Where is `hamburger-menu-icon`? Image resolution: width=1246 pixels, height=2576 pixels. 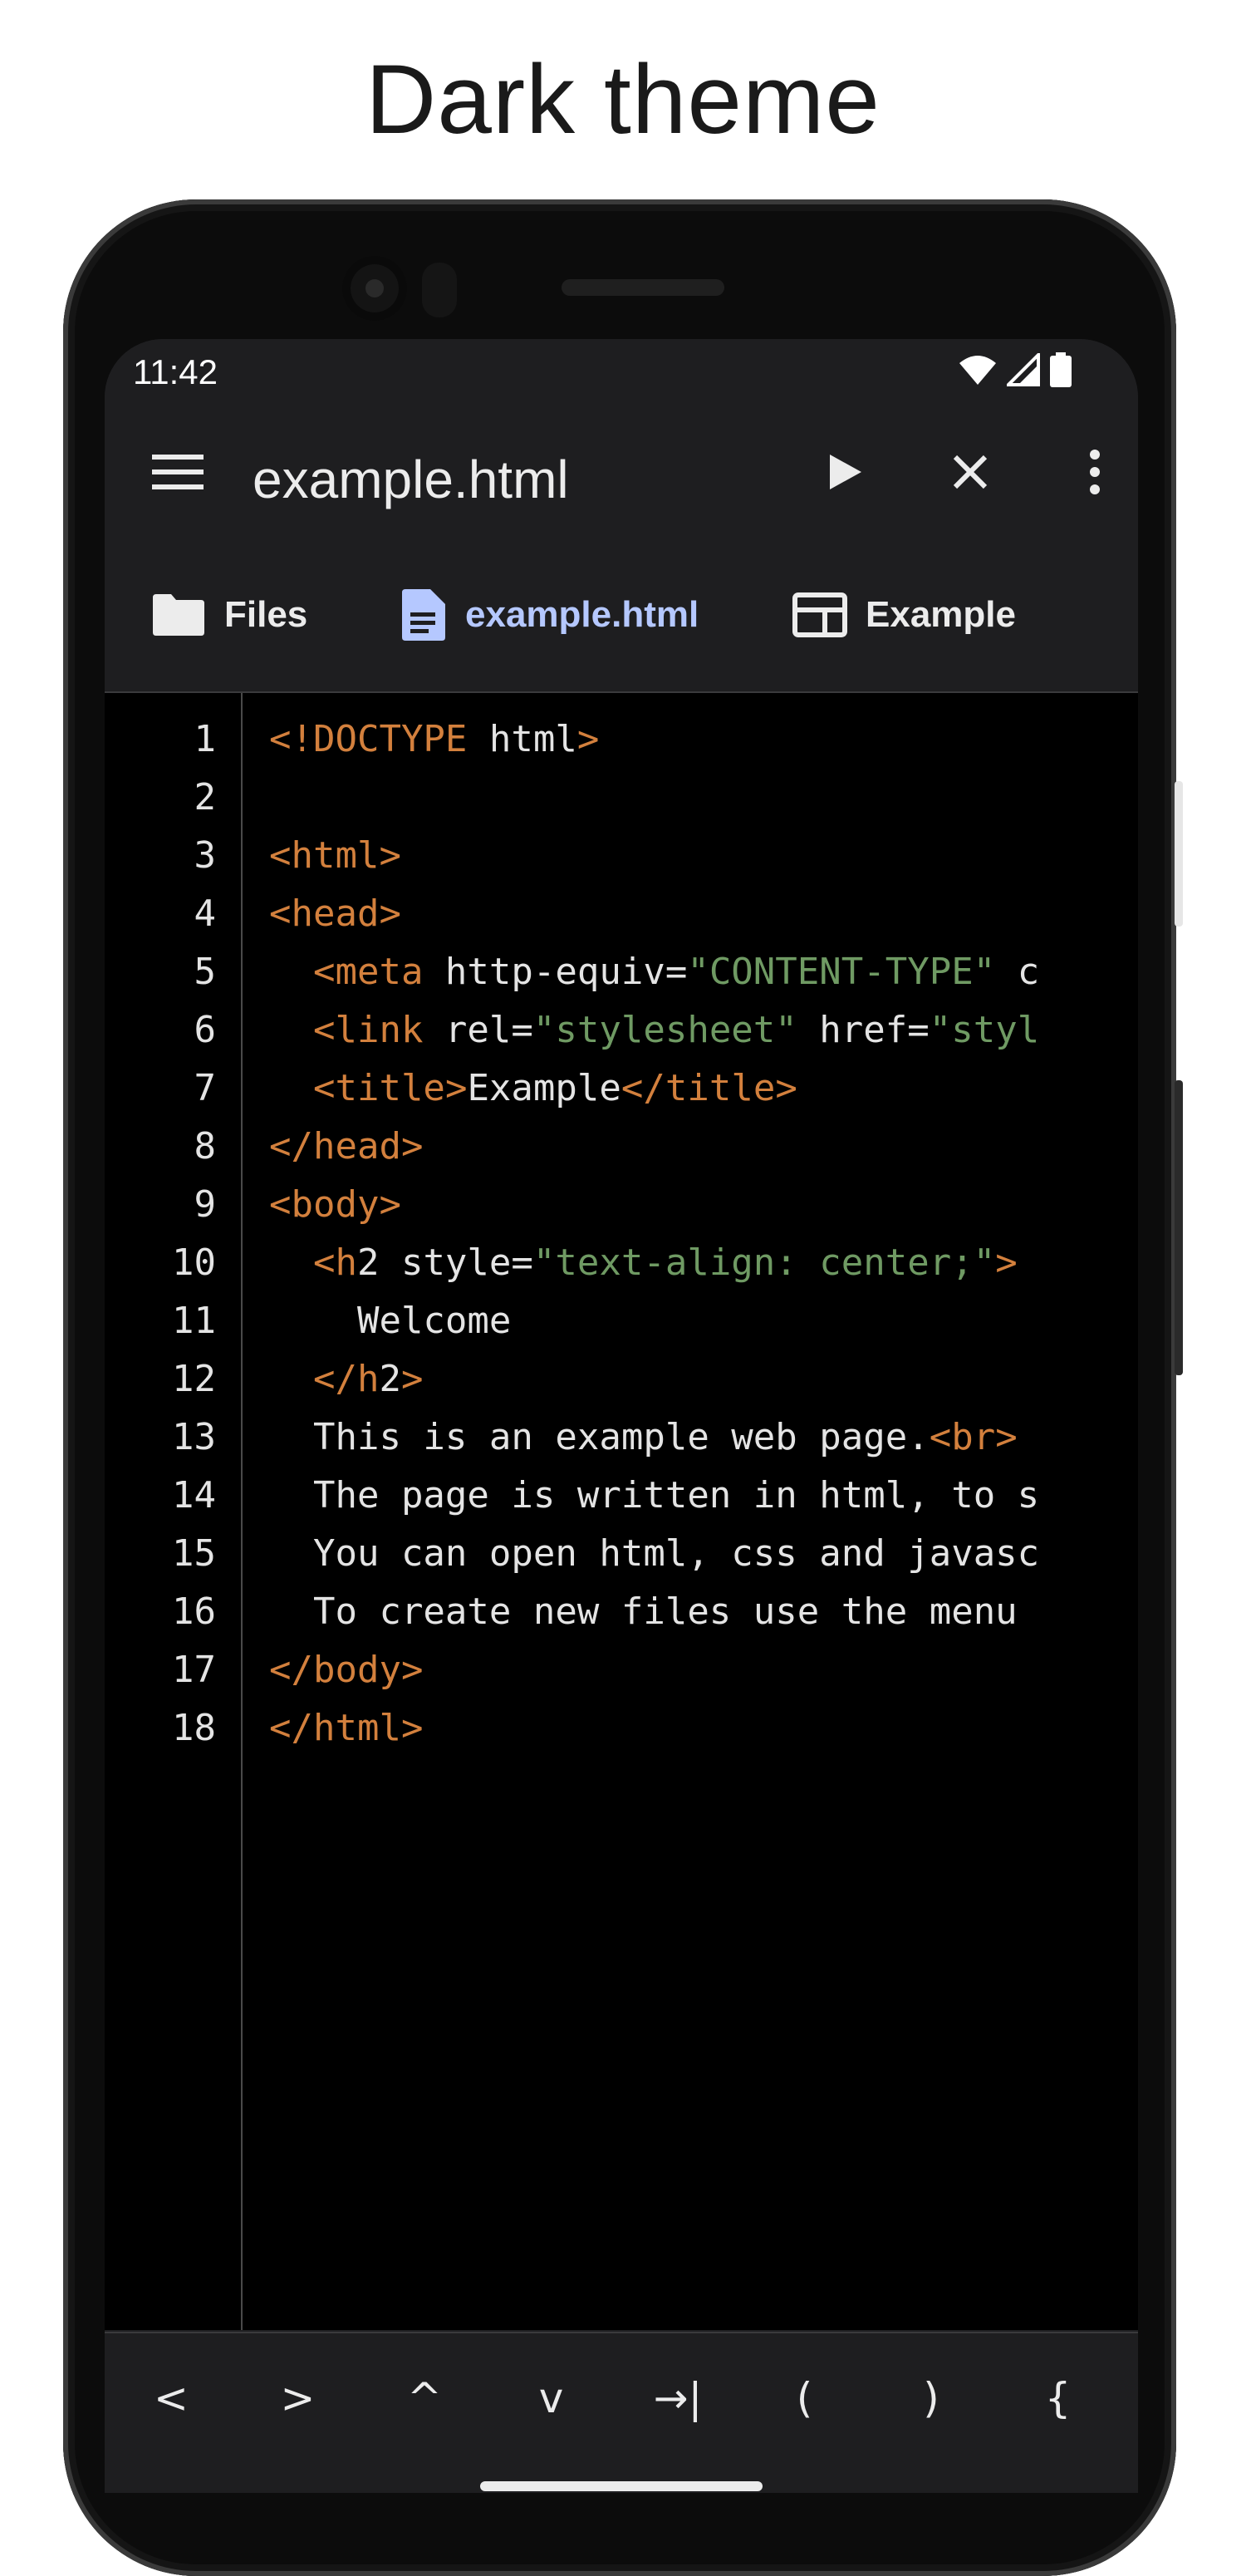
hamburger-menu-icon is located at coordinates (178, 472).